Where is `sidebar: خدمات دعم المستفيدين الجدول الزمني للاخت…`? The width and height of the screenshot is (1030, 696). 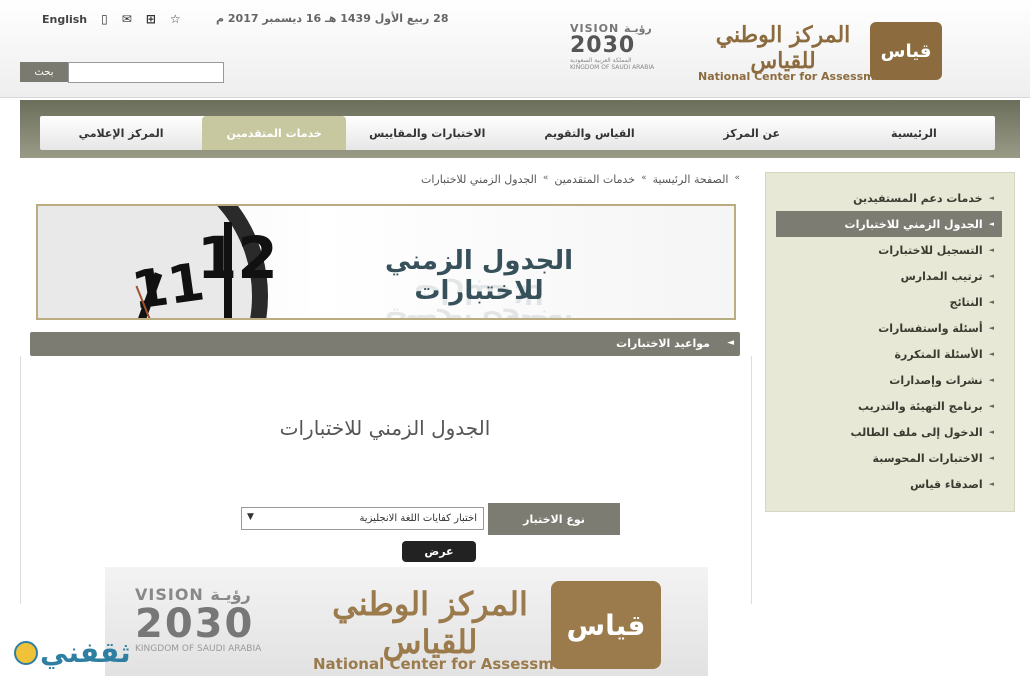 sidebar: خدمات دعم المستفيدين الجدول الزمني للاخت… is located at coordinates (890, 342).